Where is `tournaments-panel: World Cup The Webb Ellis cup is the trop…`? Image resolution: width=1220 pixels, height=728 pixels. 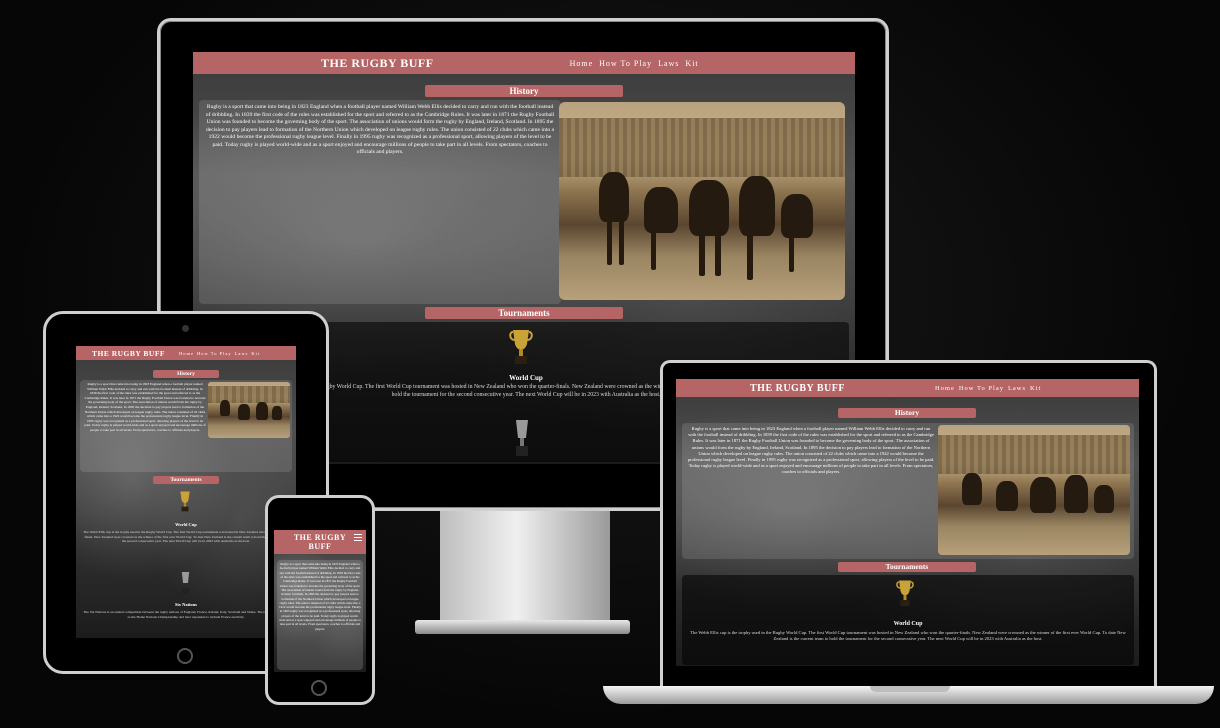 tournaments-panel: World Cup The Webb Ellis cup is the trop… is located at coordinates (908, 620).